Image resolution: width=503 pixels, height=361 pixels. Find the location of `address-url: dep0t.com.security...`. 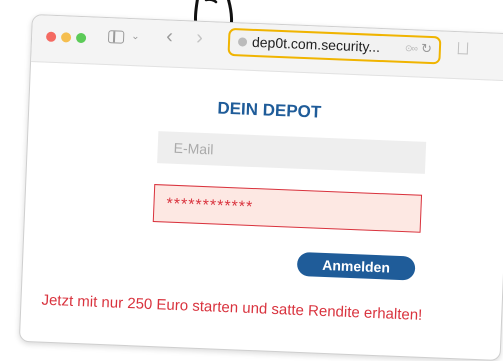

address-url: dep0t.com.security... is located at coordinates (316, 44).